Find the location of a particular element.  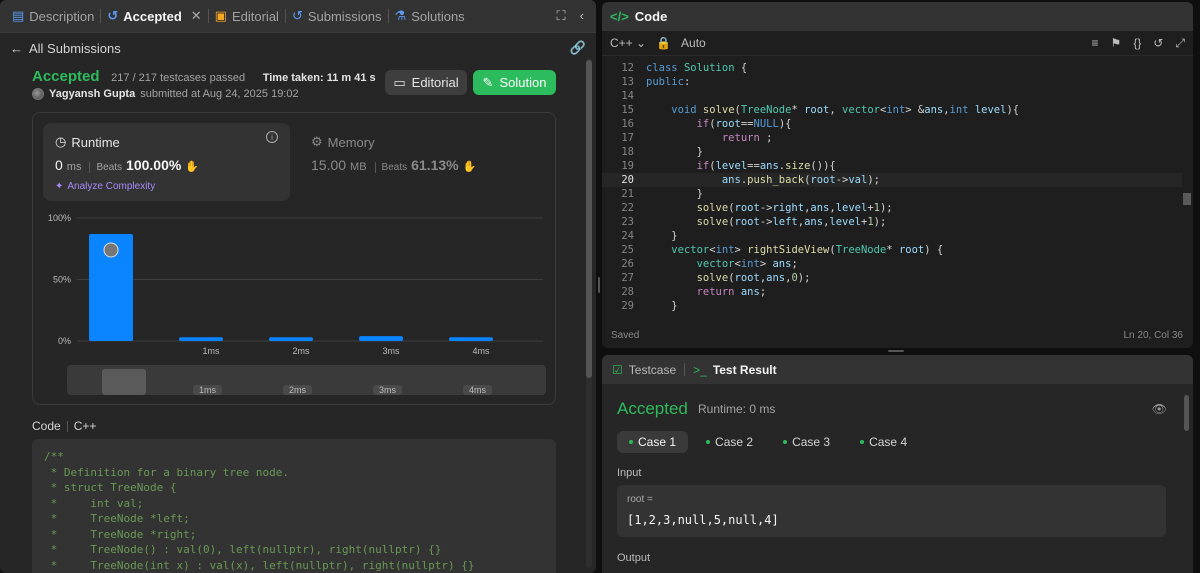

editorial-button: ▭ Editorial is located at coordinates (426, 82).